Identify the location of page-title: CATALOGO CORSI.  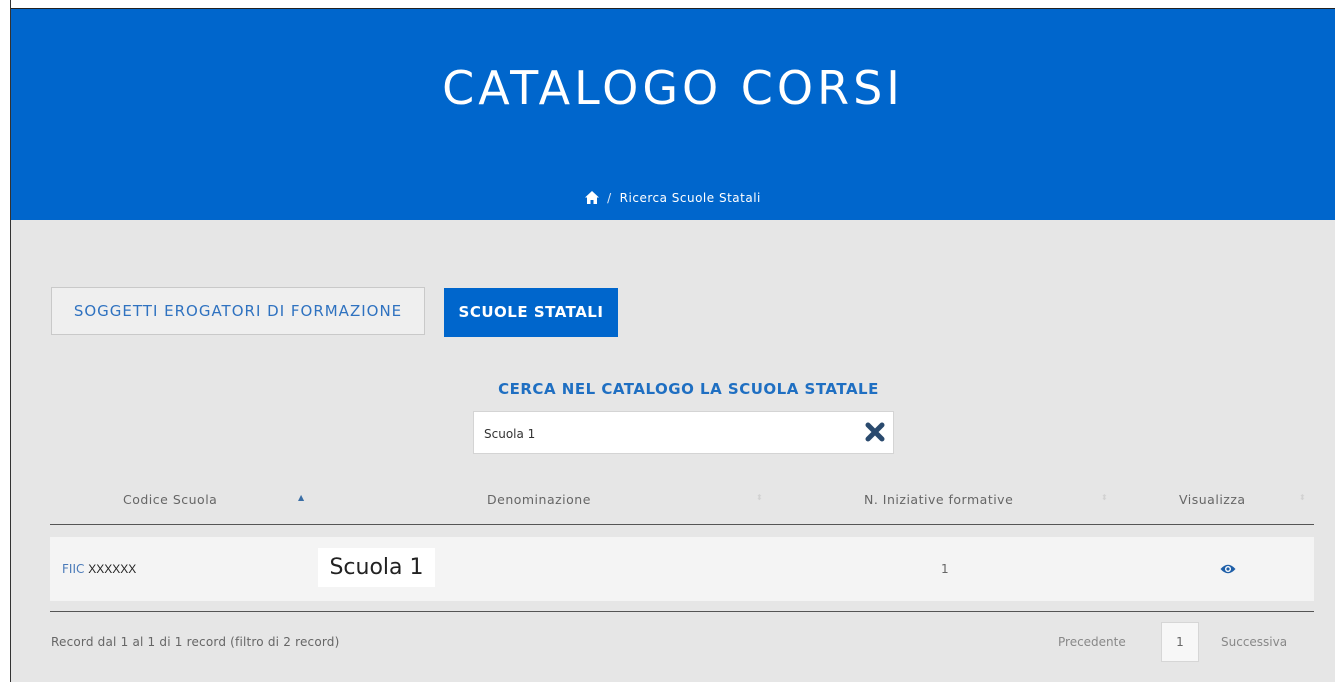
(673, 88).